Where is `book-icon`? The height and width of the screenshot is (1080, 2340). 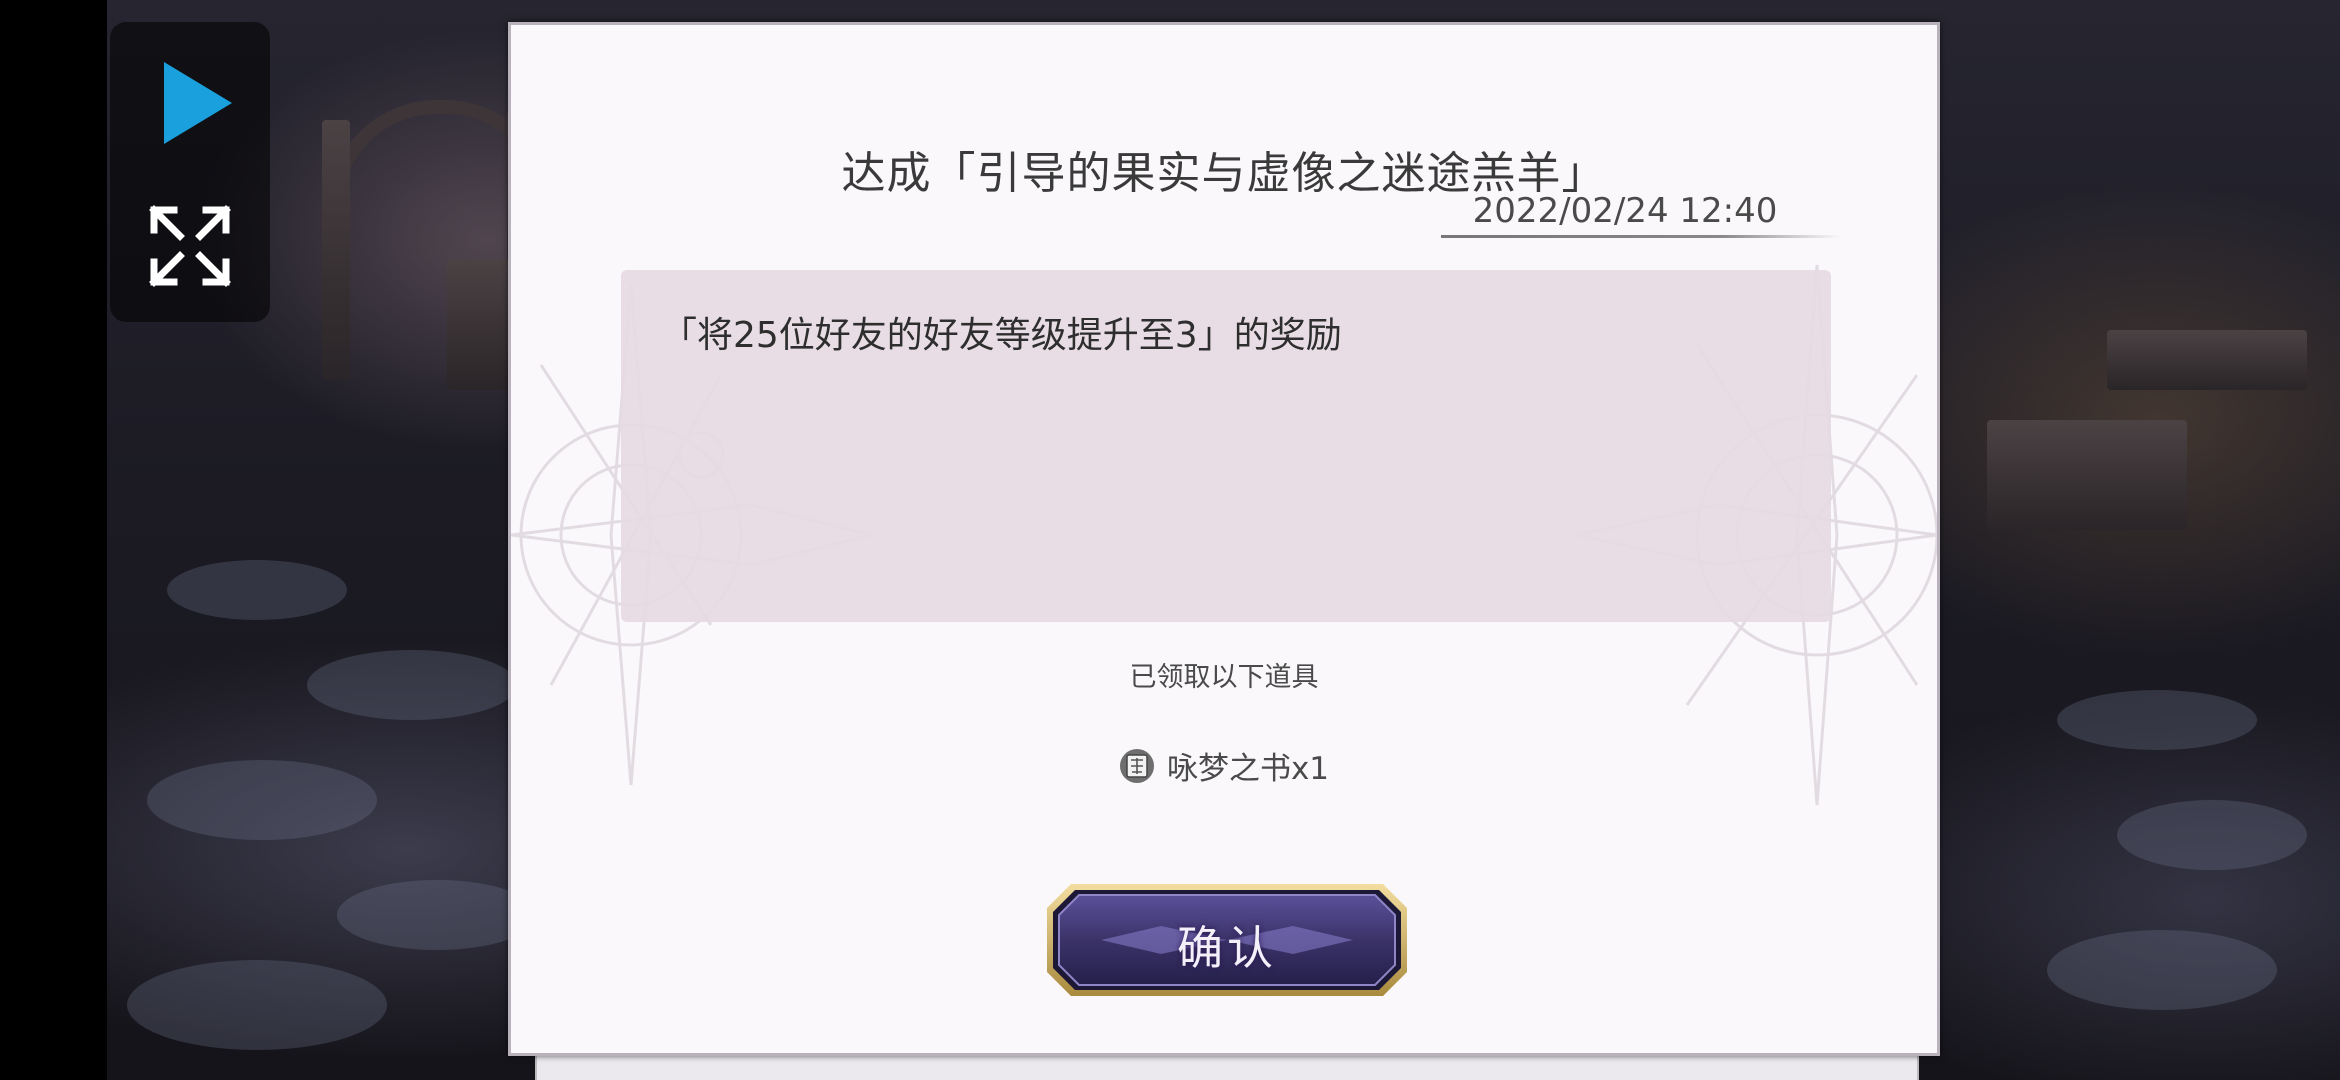
book-icon is located at coordinates (1136, 765).